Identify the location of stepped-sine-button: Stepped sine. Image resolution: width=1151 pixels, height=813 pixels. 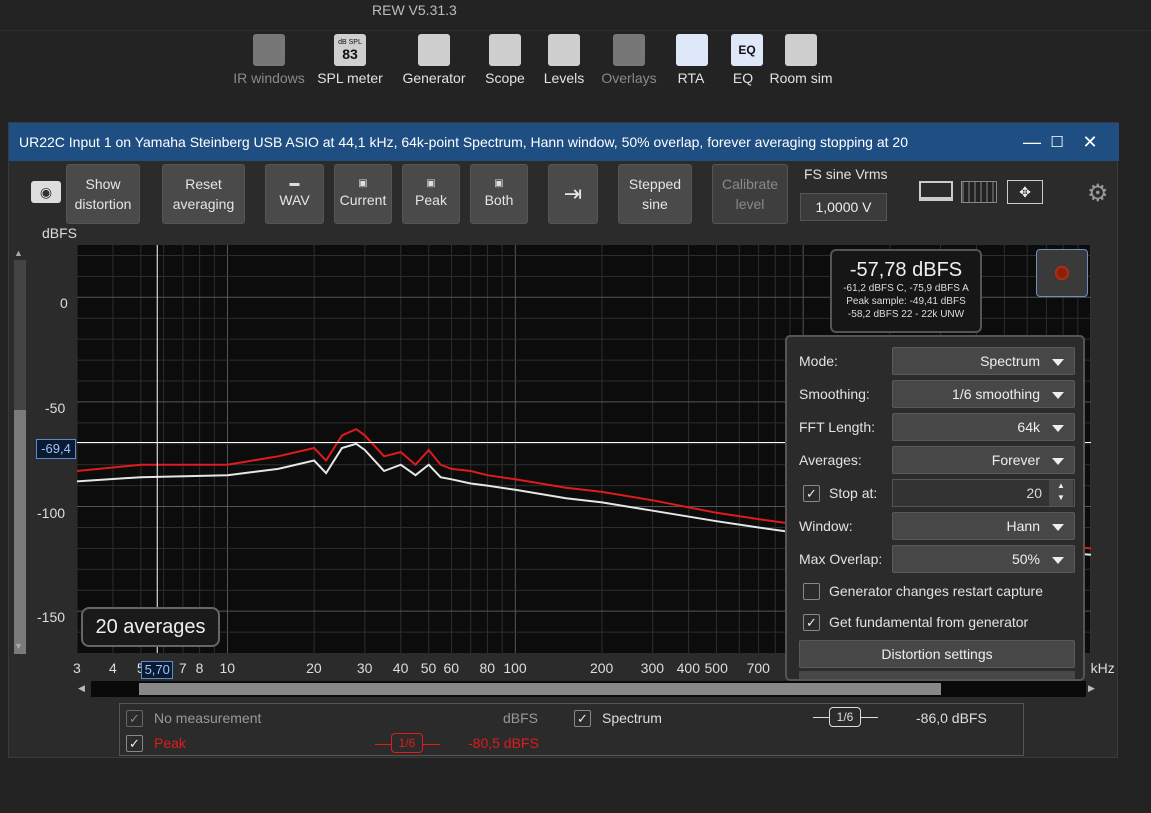
(655, 194).